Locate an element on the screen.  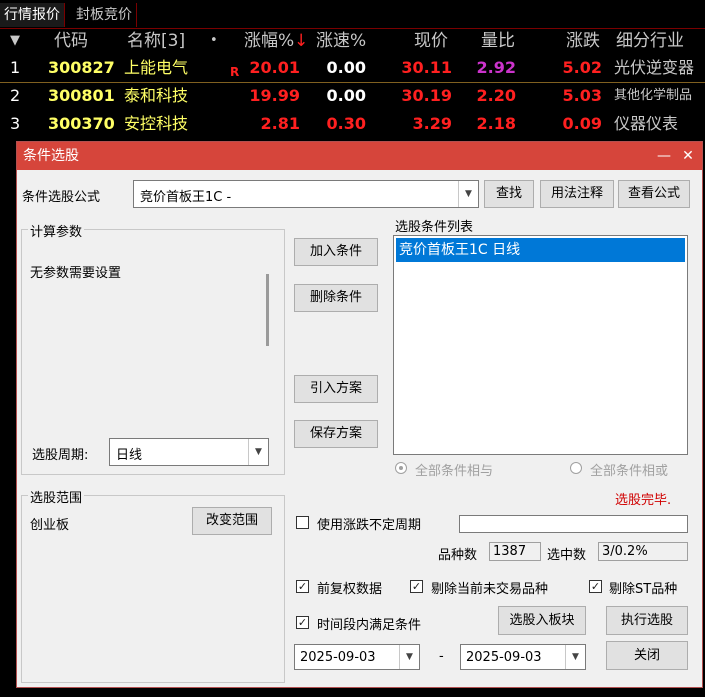
list-item: 竞价首板王1C 日线 is located at coordinates (540, 250).